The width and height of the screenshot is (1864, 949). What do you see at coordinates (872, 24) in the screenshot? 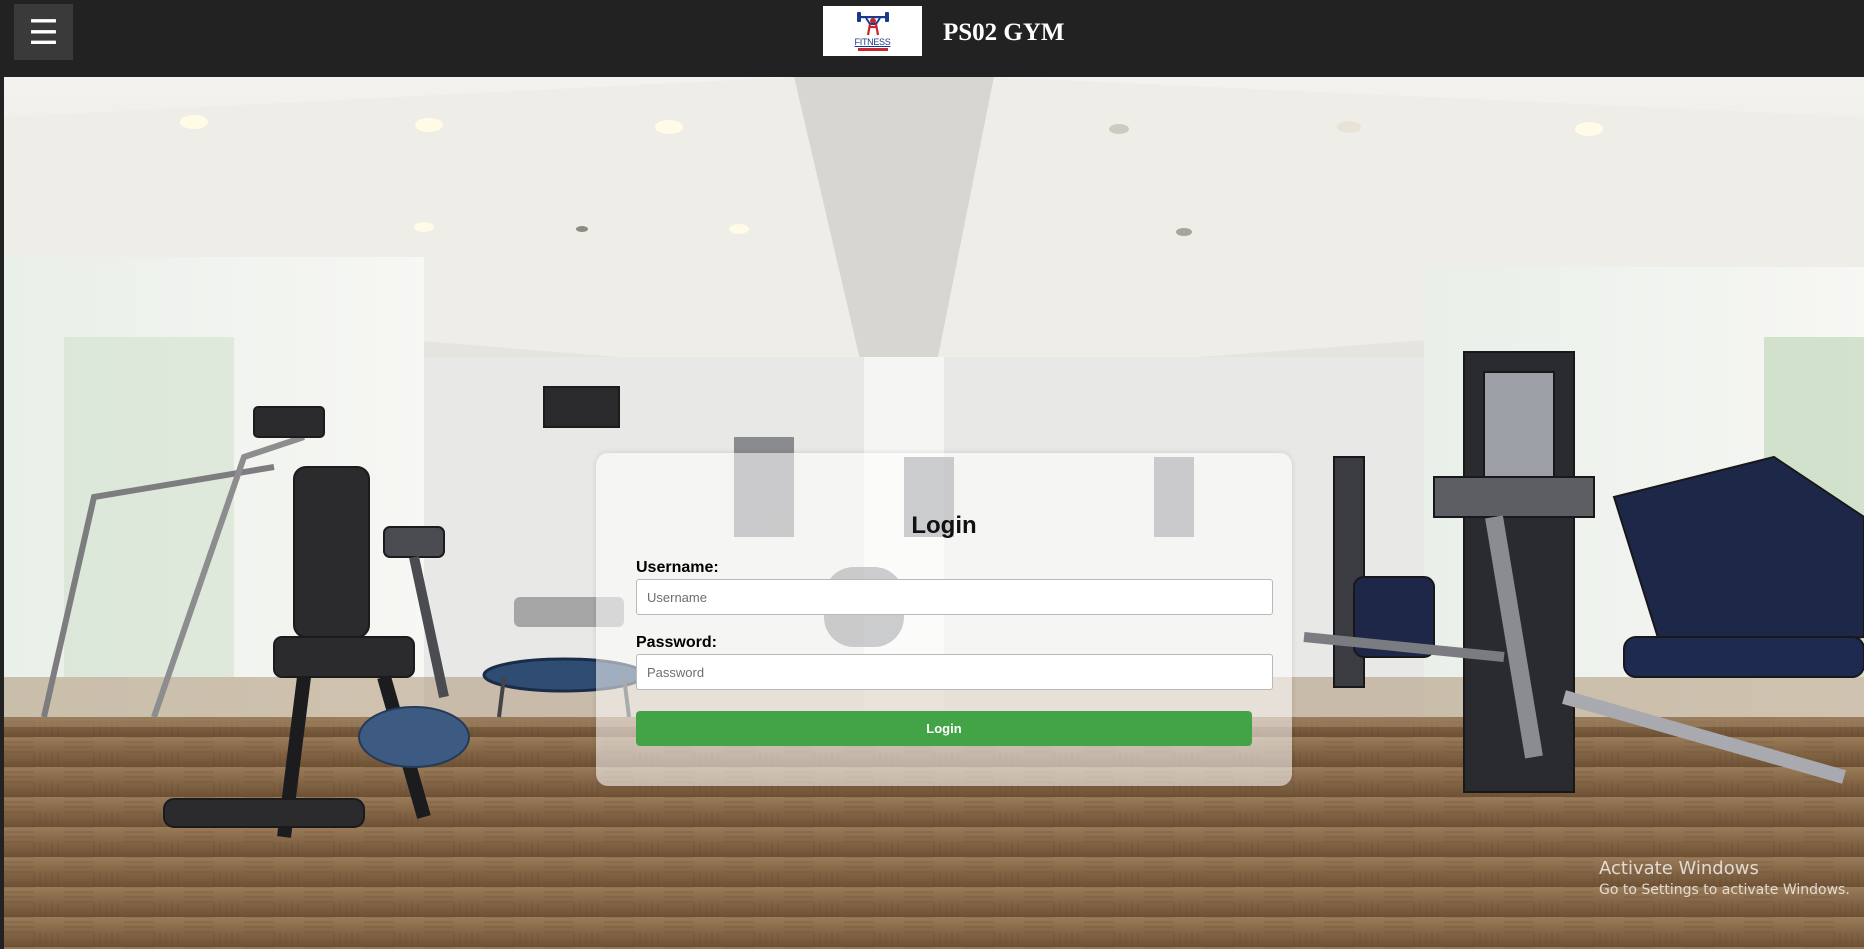
I see `weightlifter-icon` at bounding box center [872, 24].